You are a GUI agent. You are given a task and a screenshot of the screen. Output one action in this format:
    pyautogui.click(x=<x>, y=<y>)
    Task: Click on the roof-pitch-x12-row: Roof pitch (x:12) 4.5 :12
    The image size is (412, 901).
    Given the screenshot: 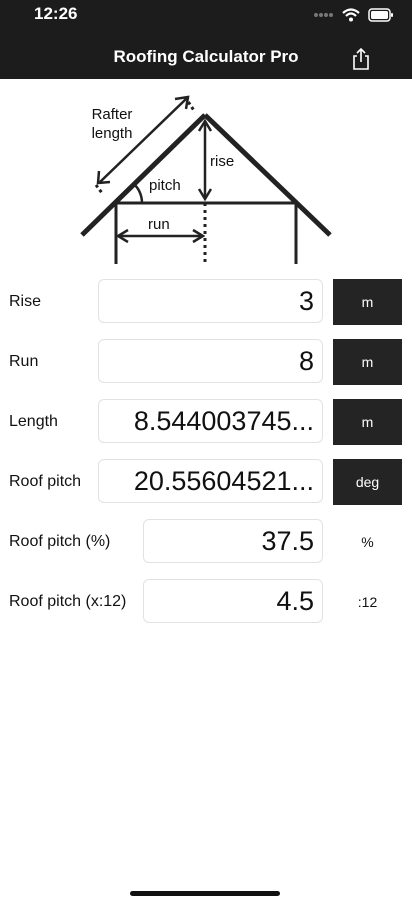 What is the action you would take?
    pyautogui.click(x=206, y=602)
    